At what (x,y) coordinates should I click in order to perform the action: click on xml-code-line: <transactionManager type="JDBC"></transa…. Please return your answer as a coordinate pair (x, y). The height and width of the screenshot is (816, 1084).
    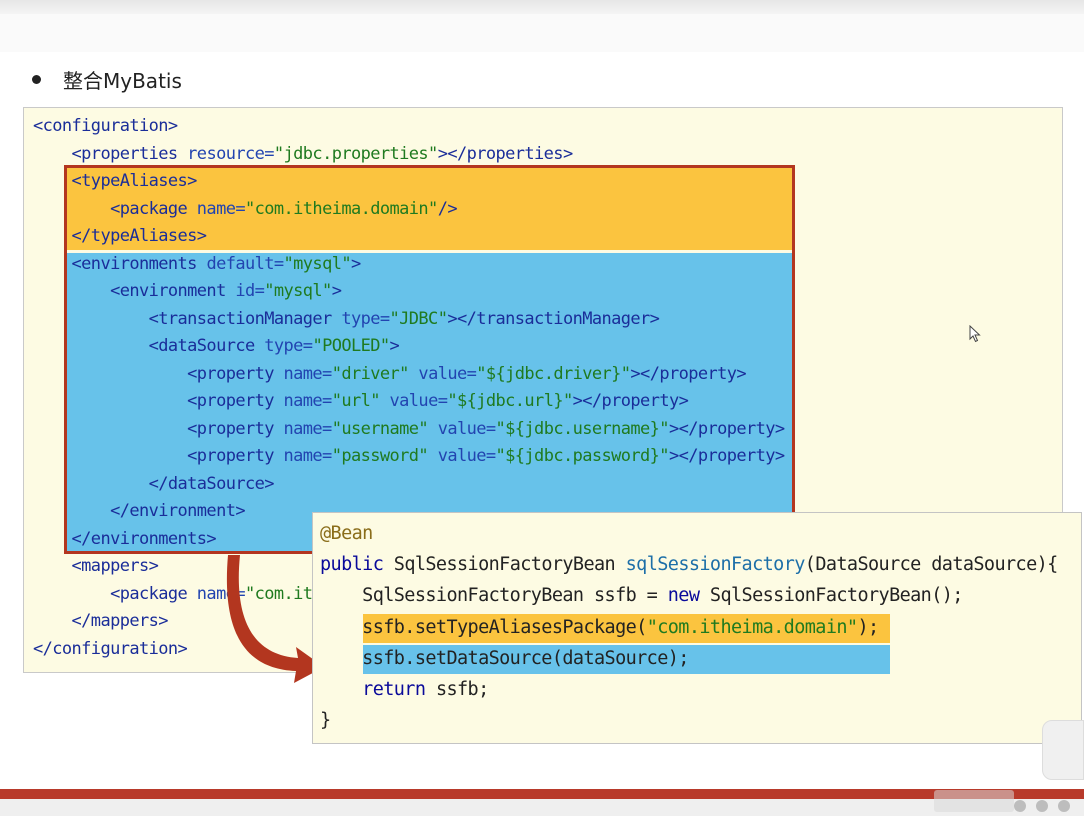
    Looking at the image, I should click on (346, 319).